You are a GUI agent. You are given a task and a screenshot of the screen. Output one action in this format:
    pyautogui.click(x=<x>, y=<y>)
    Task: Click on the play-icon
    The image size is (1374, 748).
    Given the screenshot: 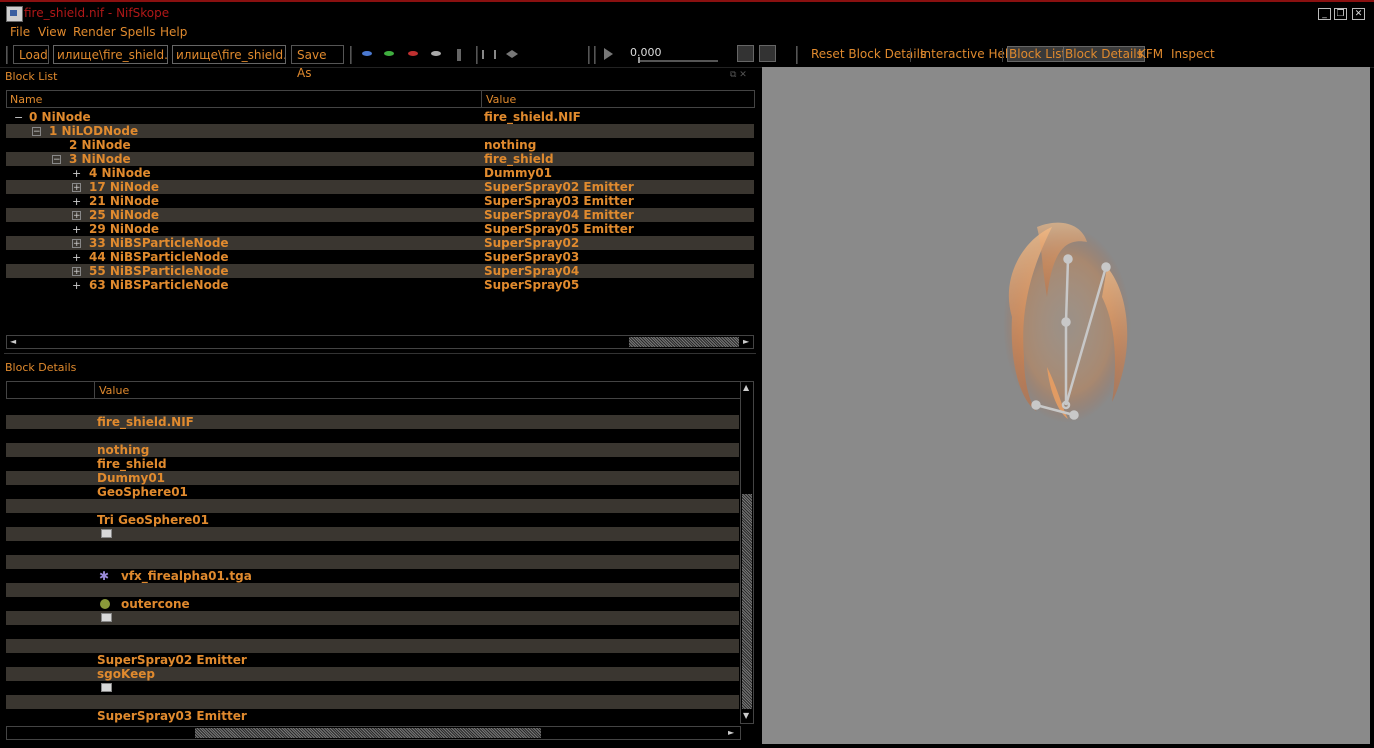 What is the action you would take?
    pyautogui.click(x=608, y=54)
    